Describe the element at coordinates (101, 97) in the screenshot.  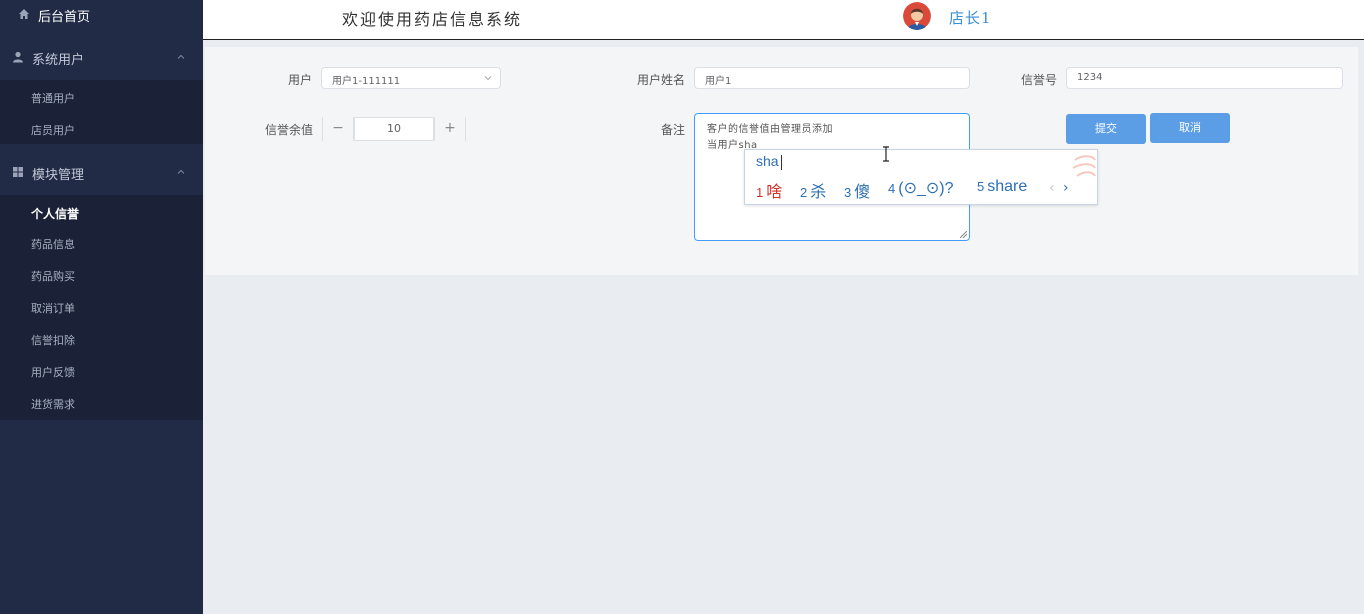
I see `sidebar-item-normal-users: 普通用户` at that location.